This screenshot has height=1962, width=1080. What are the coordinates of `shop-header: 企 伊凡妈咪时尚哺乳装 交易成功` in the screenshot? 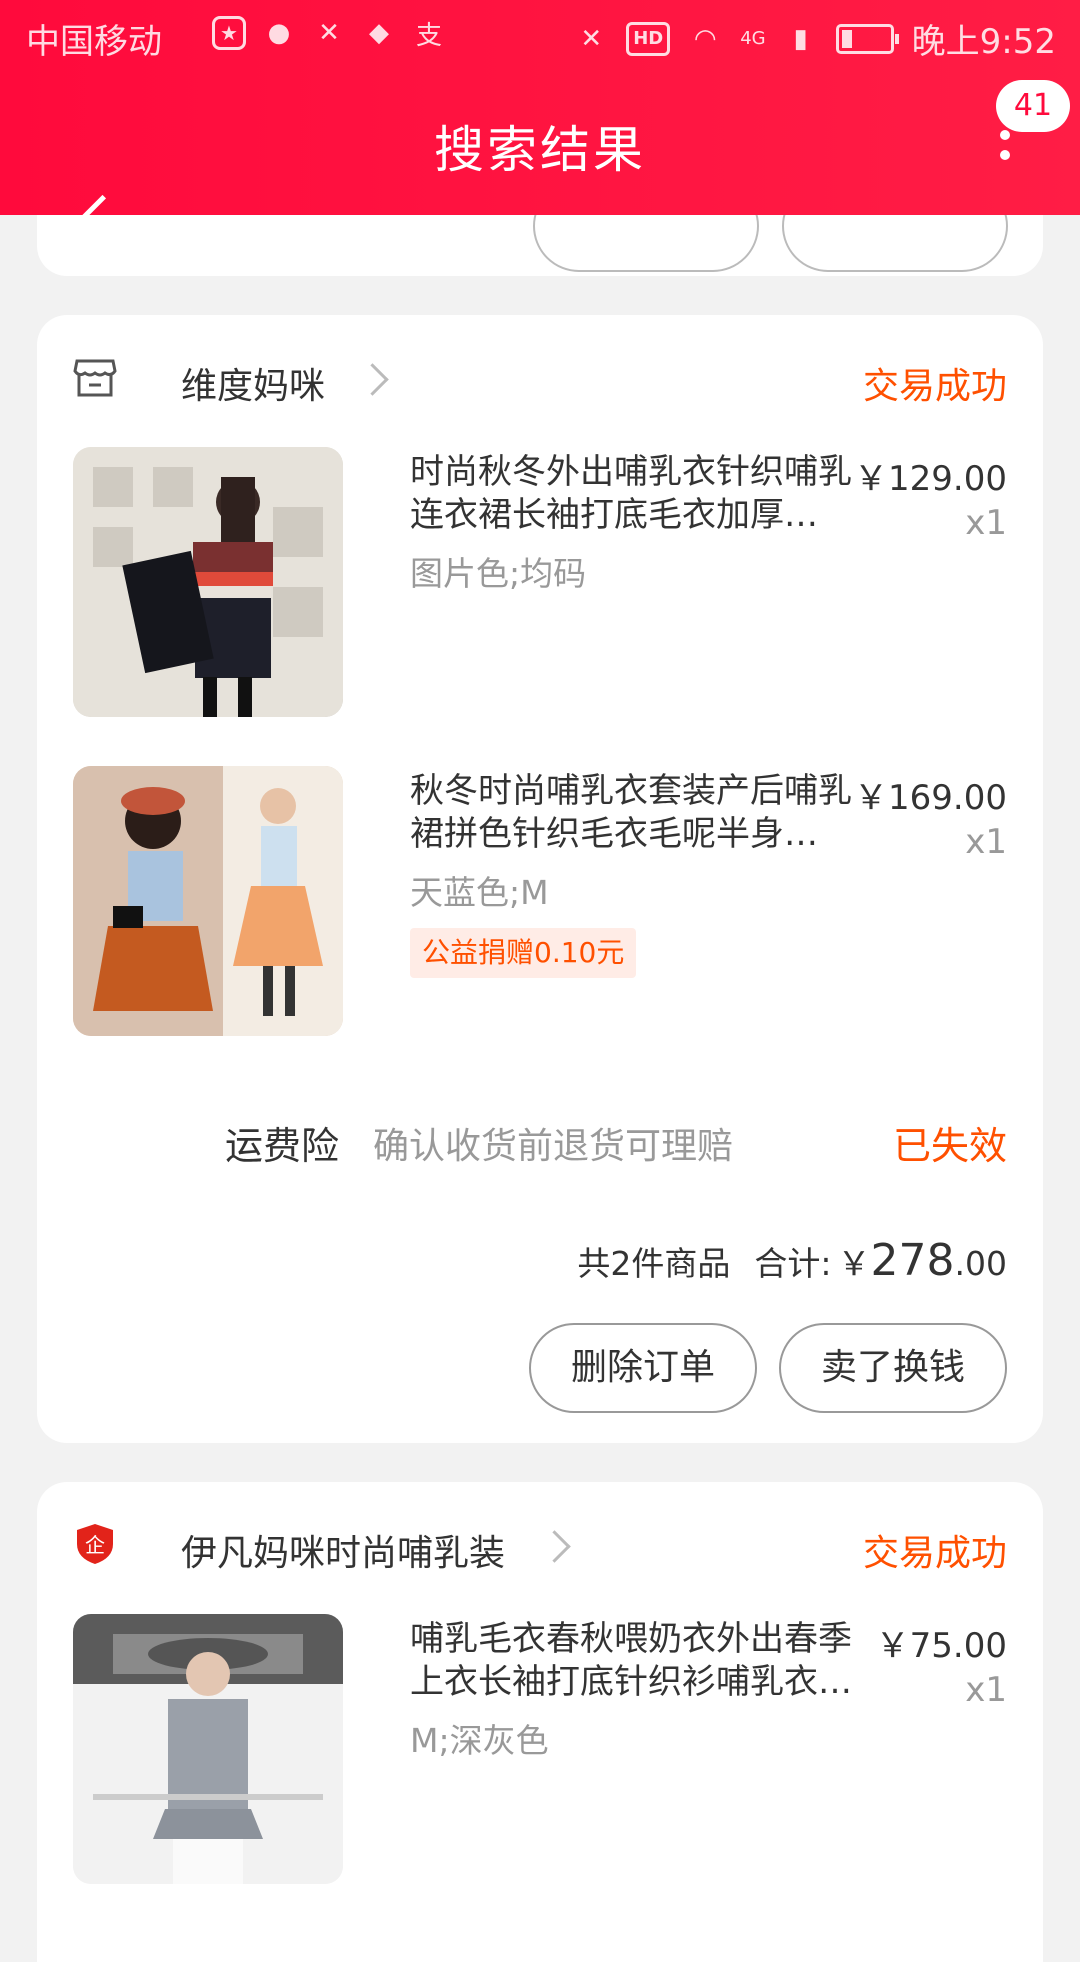 It's located at (540, 1548).